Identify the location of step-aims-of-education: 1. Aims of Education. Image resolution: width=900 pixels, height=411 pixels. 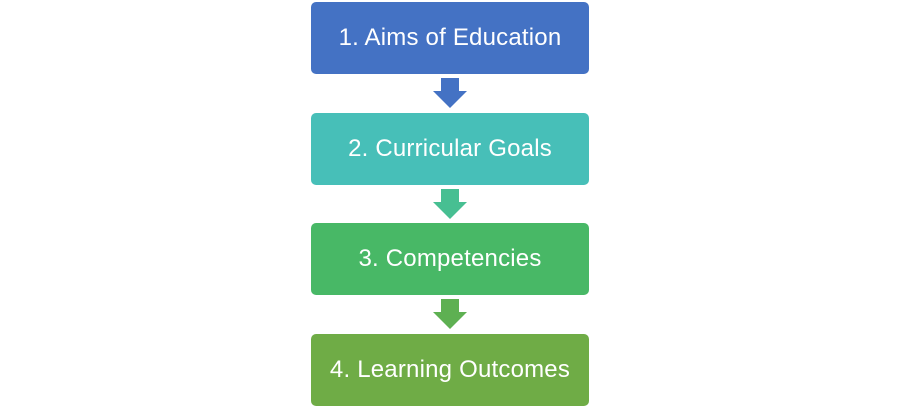
(450, 38).